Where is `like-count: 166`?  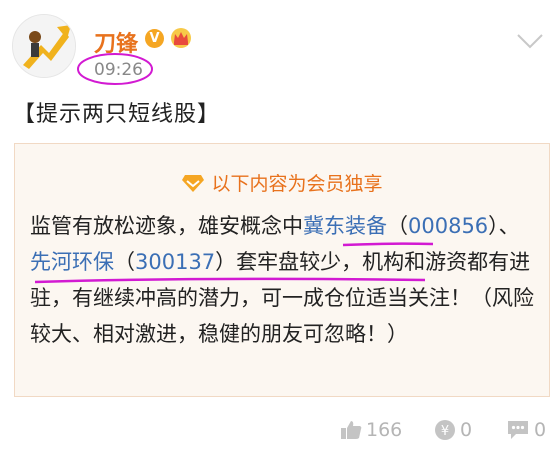
like-count: 166 is located at coordinates (384, 430).